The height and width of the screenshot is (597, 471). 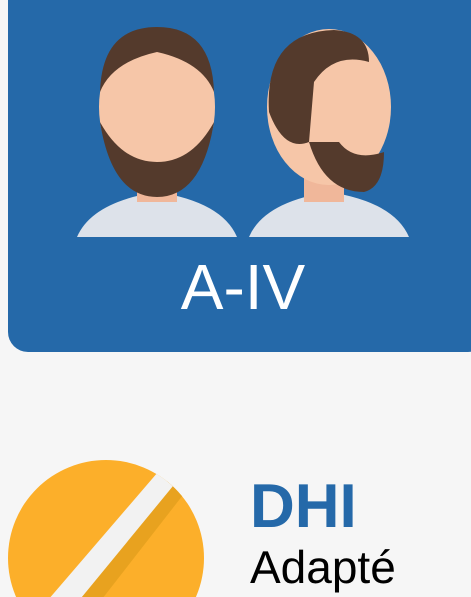 What do you see at coordinates (304, 507) in the screenshot?
I see `technique-title: DHI` at bounding box center [304, 507].